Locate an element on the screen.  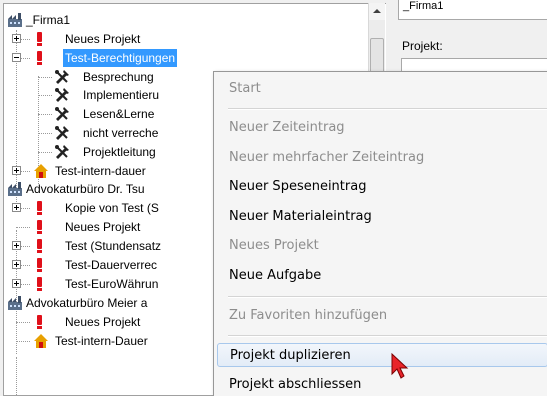
menu-item-label: Projekt abschliessen is located at coordinates (295, 384).